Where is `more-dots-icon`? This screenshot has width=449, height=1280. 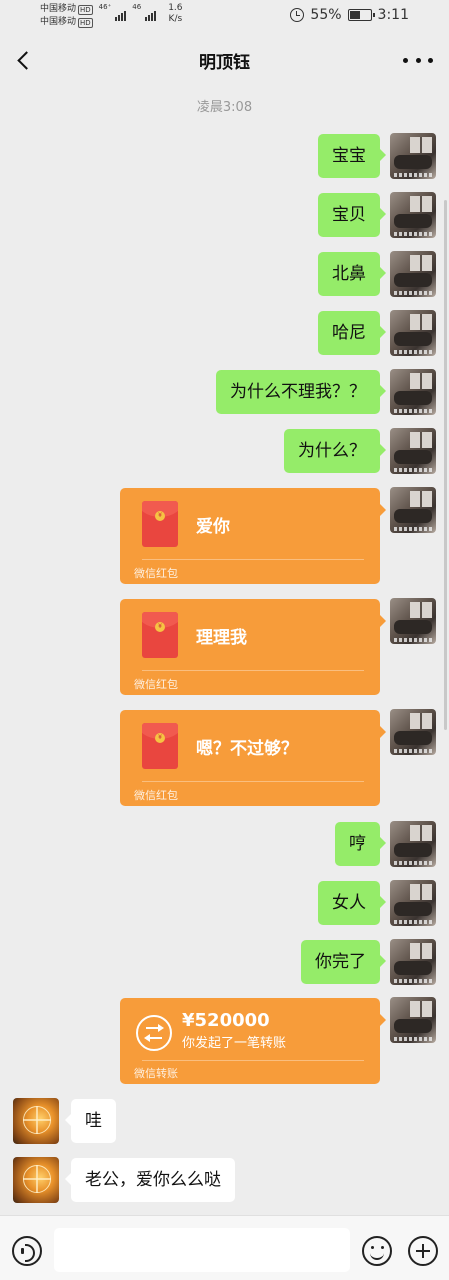
more-dots-icon is located at coordinates (418, 60).